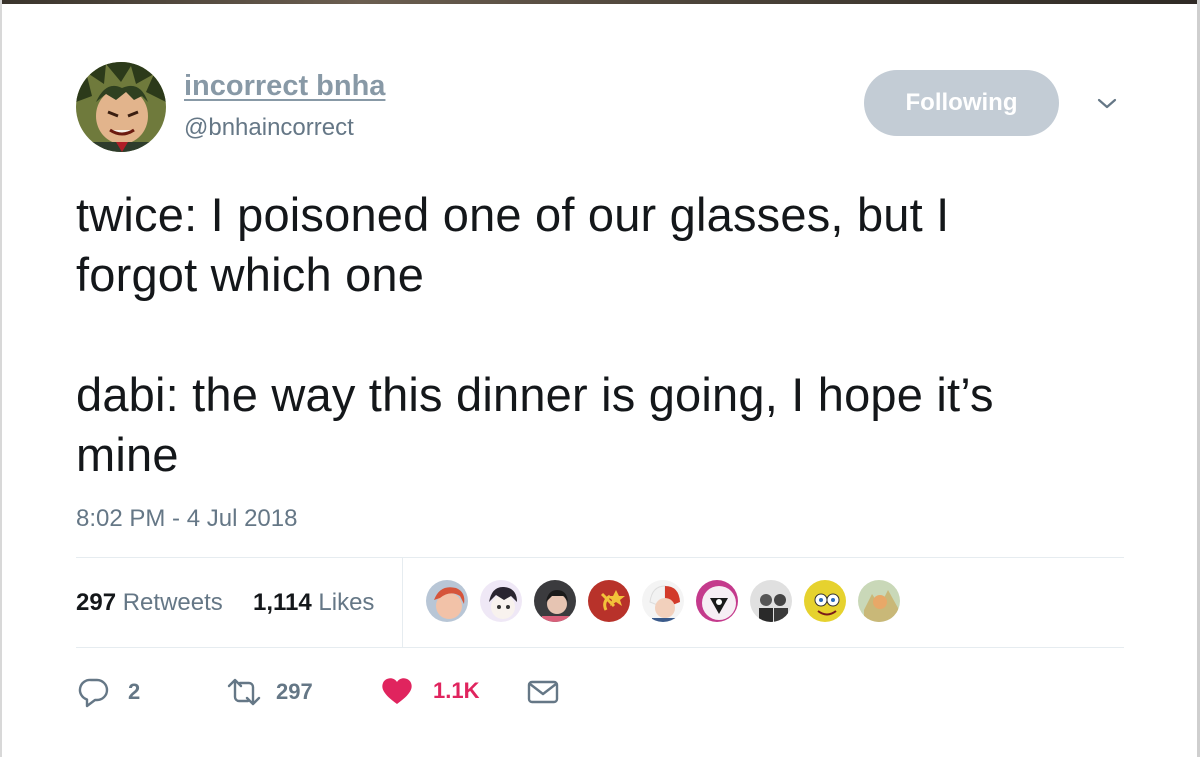  What do you see at coordinates (402, 602) in the screenshot?
I see `stats-divider` at bounding box center [402, 602].